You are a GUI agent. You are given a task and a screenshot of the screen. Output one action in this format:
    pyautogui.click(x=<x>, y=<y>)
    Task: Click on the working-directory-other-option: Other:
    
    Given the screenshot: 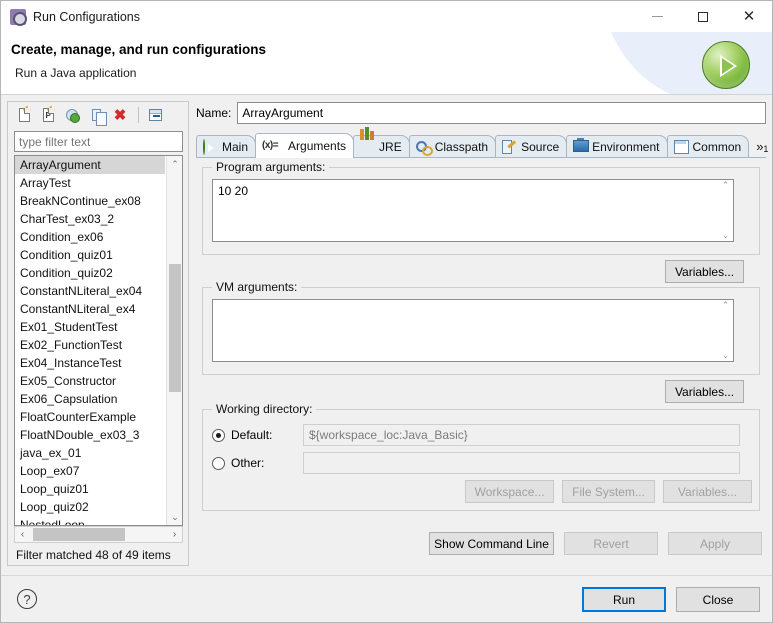 What is the action you would take?
    pyautogui.click(x=482, y=463)
    